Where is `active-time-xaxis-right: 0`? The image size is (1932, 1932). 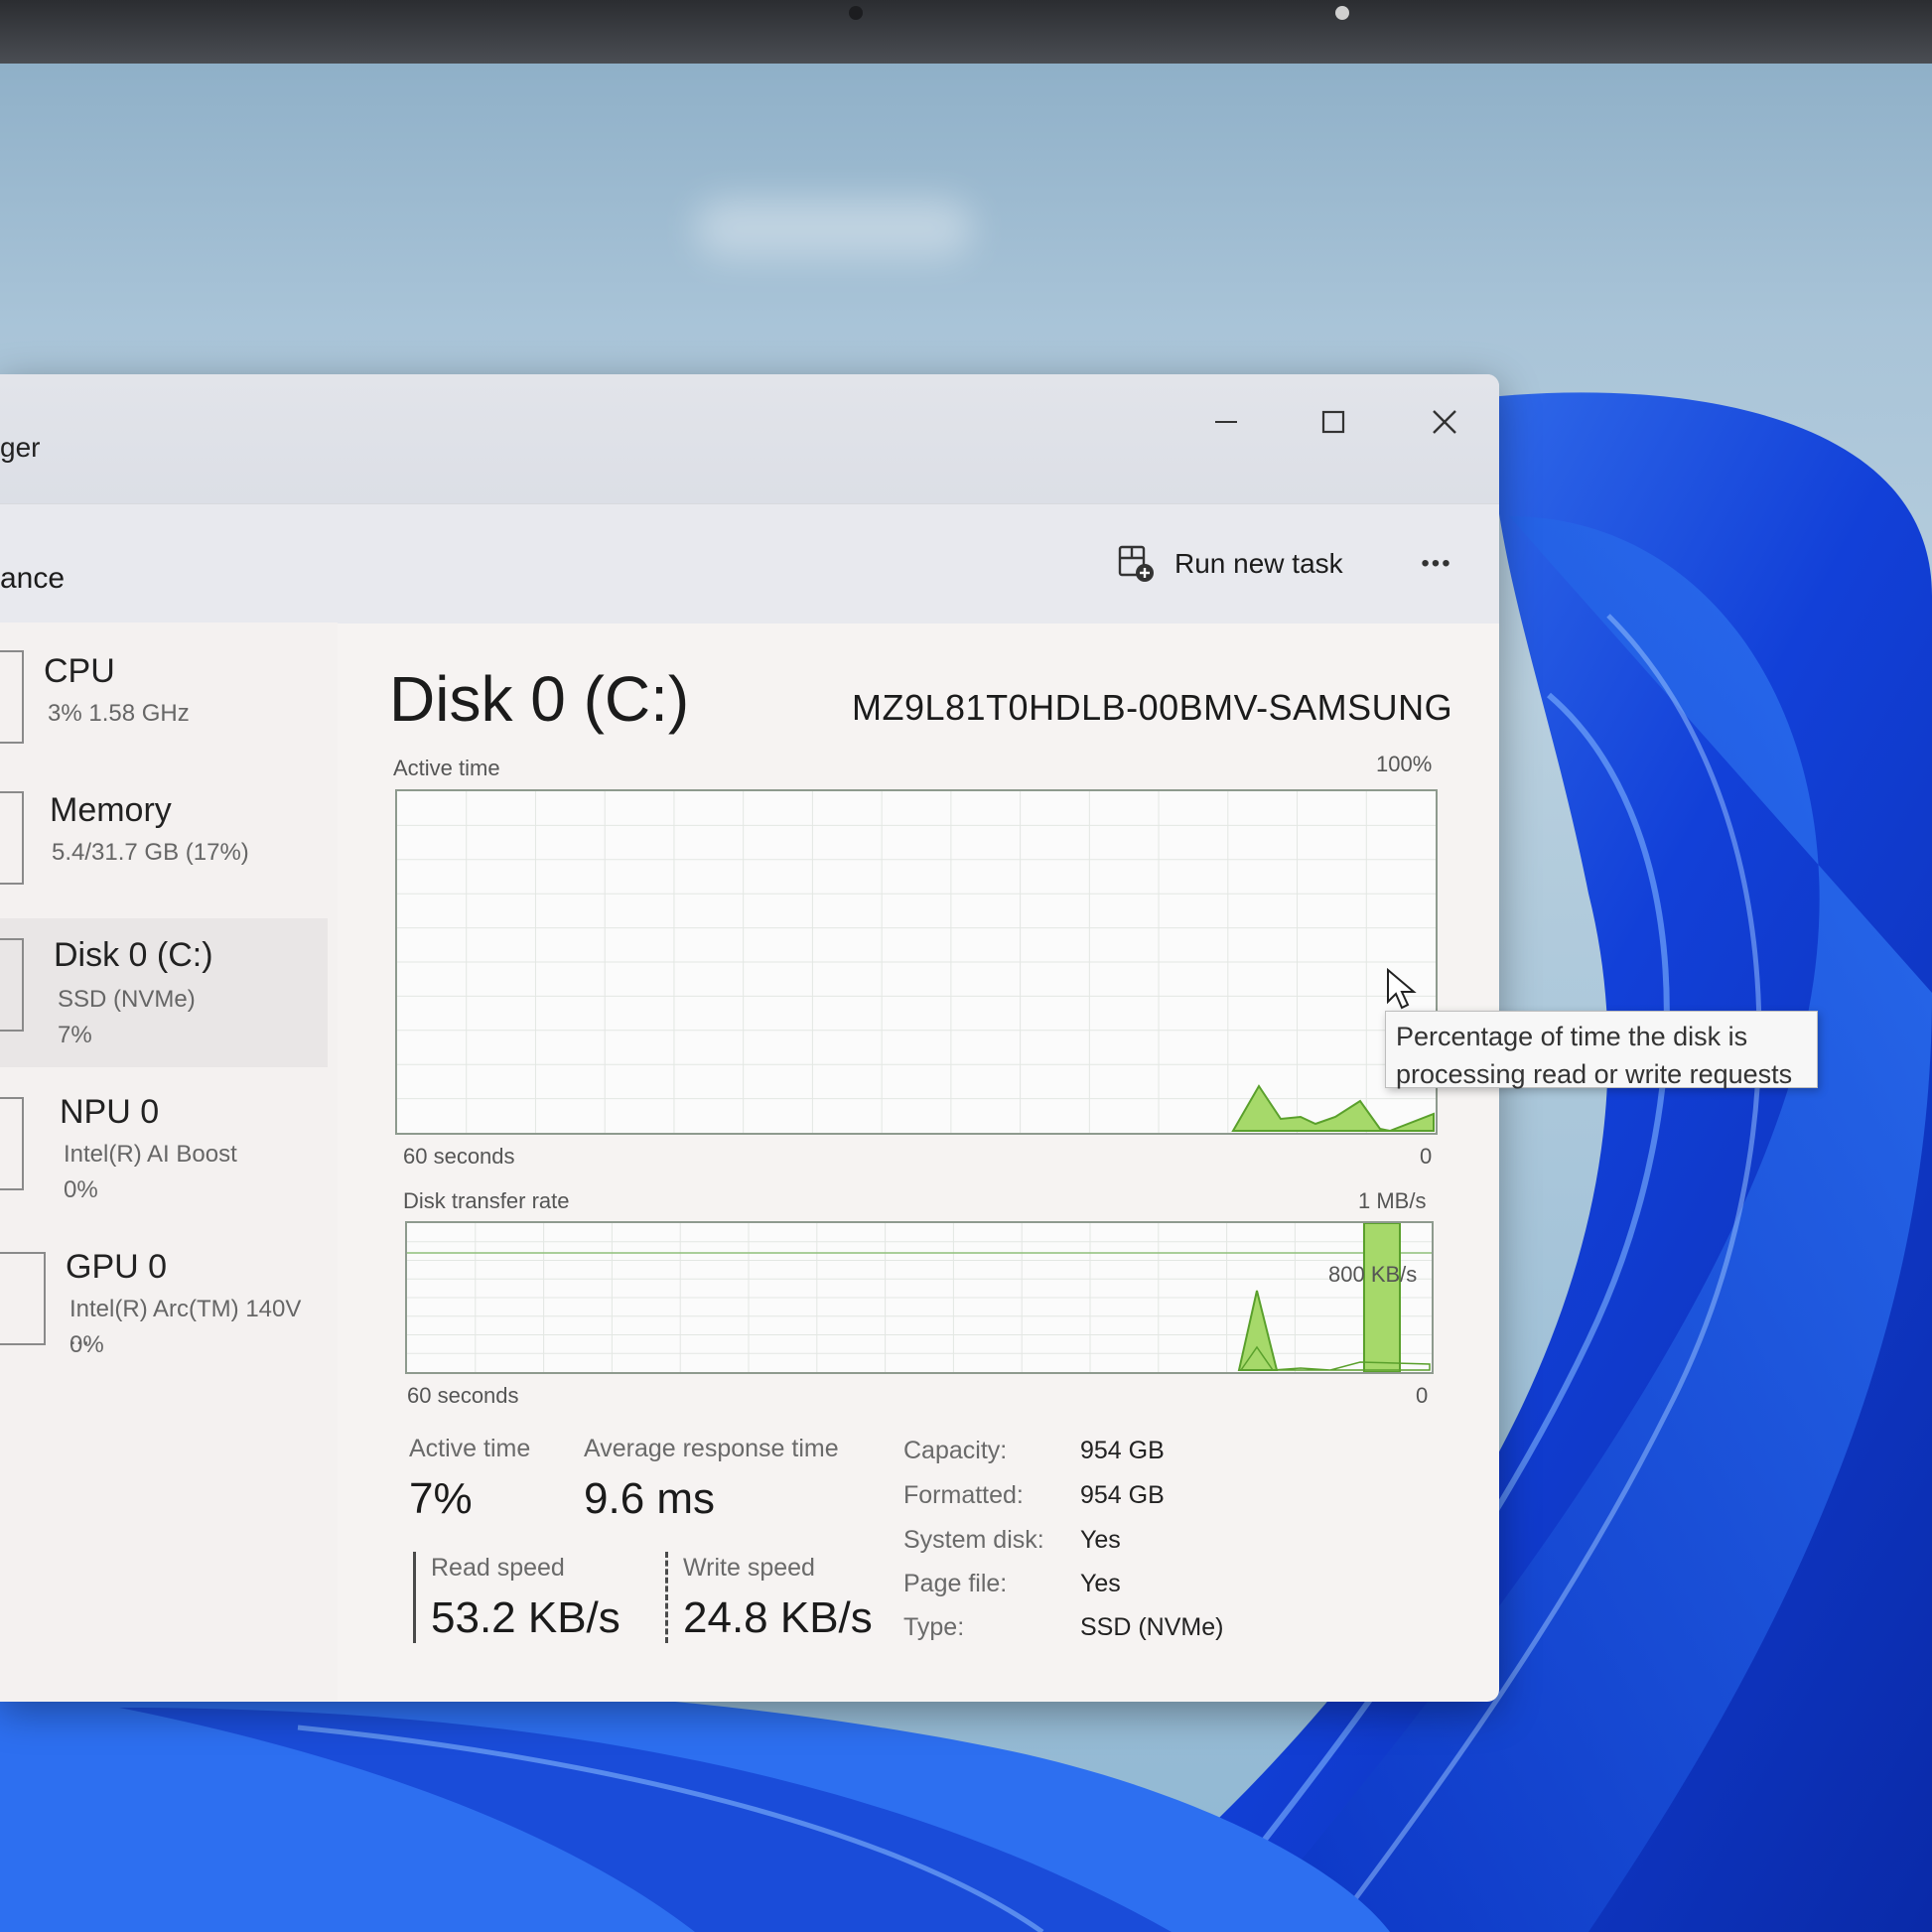 active-time-xaxis-right: 0 is located at coordinates (1427, 1156).